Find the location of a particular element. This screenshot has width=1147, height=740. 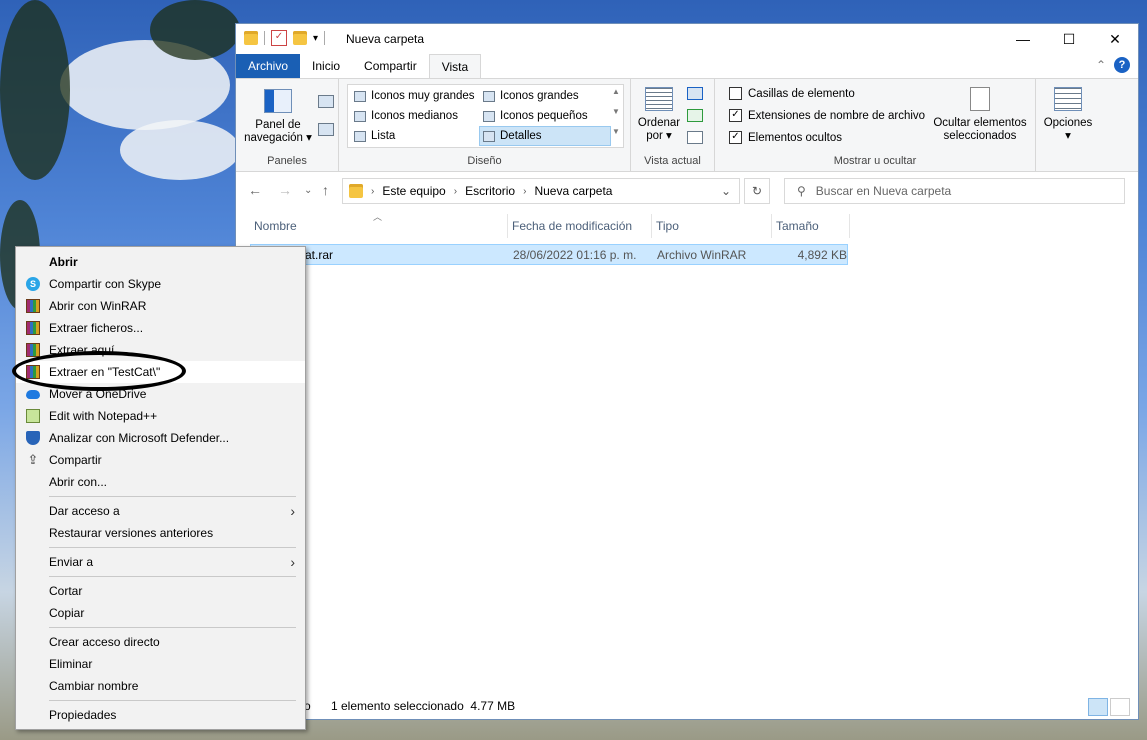

options-button: Opciones ▾ is located at coordinates (1068, 115).